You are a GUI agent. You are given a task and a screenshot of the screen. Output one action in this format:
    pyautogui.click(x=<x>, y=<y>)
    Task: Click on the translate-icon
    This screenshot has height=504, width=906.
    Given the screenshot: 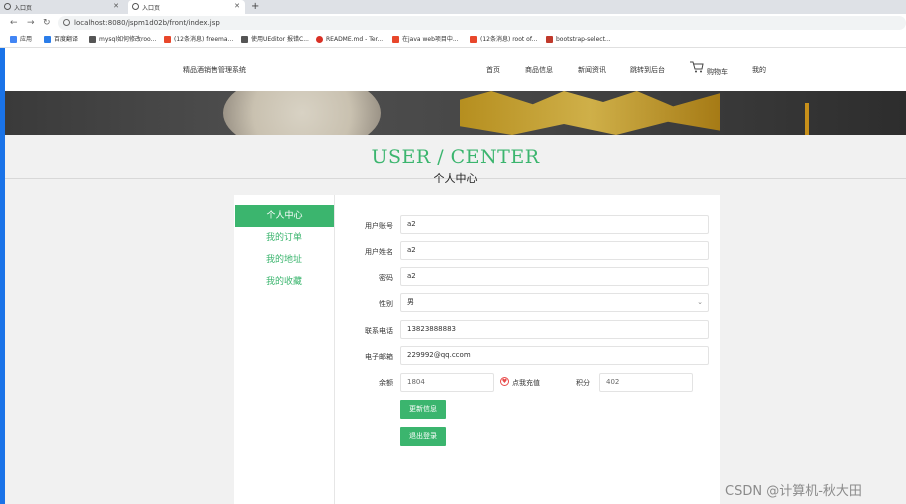 What is the action you would take?
    pyautogui.click(x=47, y=39)
    